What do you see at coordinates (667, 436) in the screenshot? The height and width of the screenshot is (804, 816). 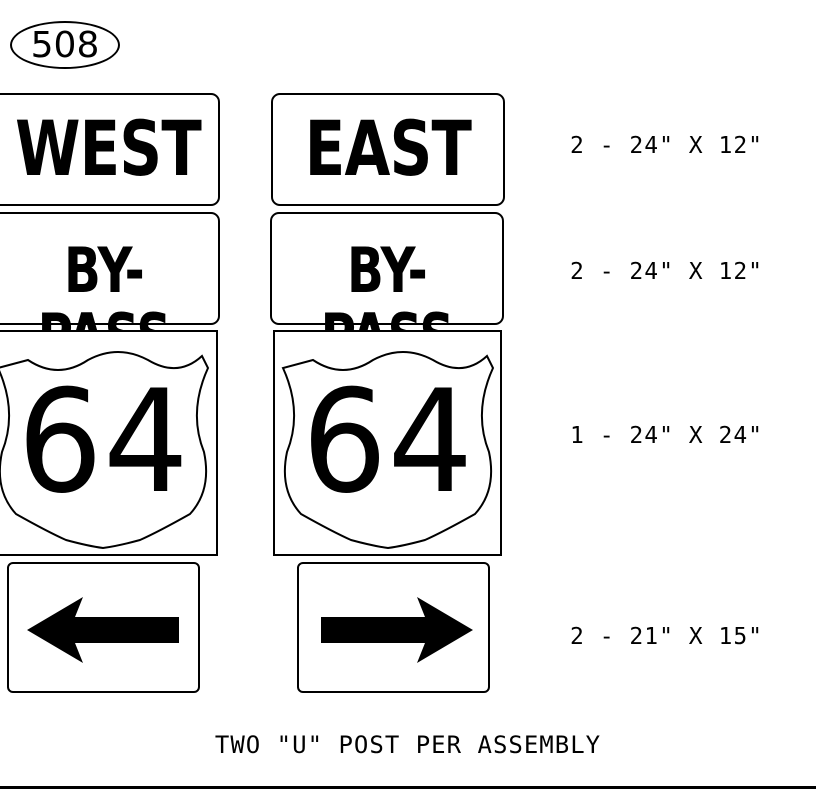 I see `legend-row-3: 1 - 24" X 24"` at bounding box center [667, 436].